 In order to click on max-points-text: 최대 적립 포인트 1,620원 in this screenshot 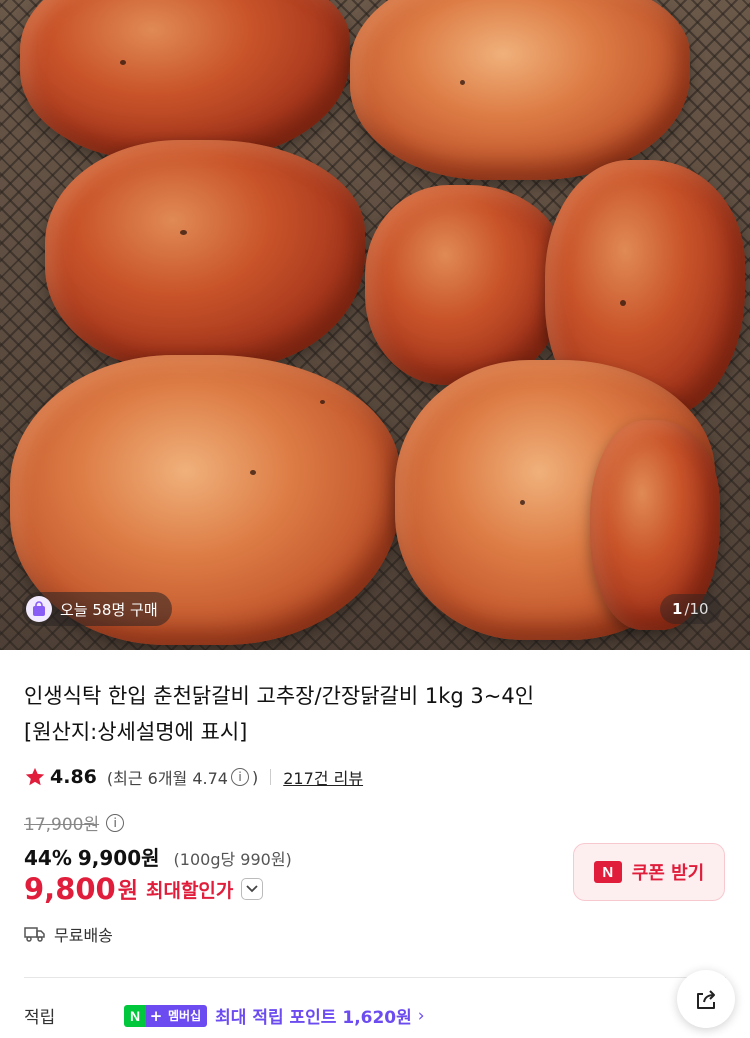, I will do `click(313, 1018)`.